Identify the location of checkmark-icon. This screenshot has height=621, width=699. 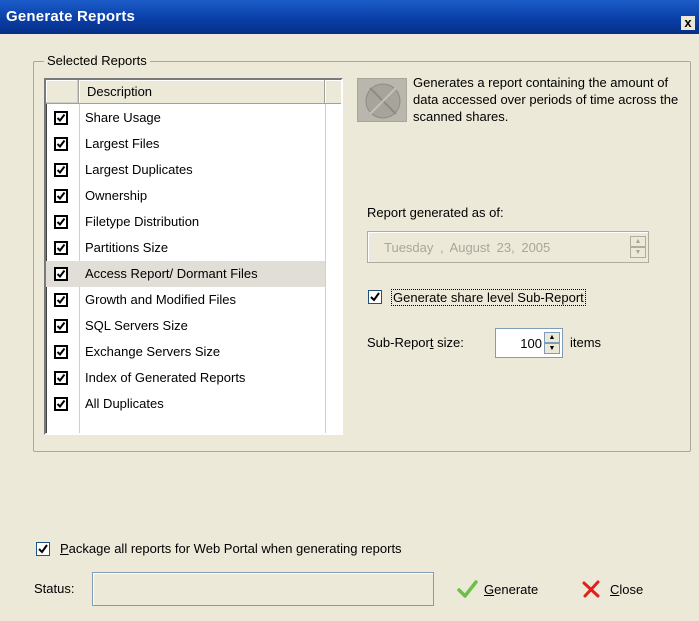
(467, 589).